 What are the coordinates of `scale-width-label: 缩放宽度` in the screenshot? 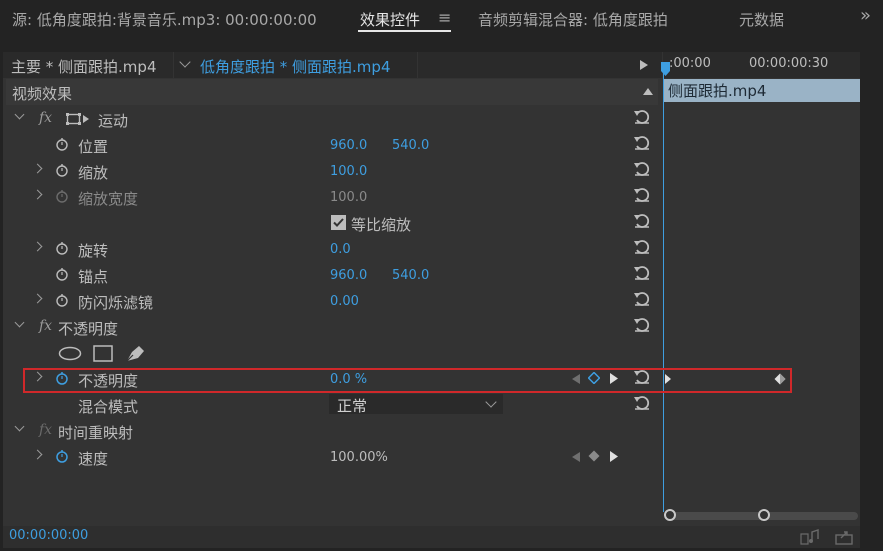 It's located at (108, 199).